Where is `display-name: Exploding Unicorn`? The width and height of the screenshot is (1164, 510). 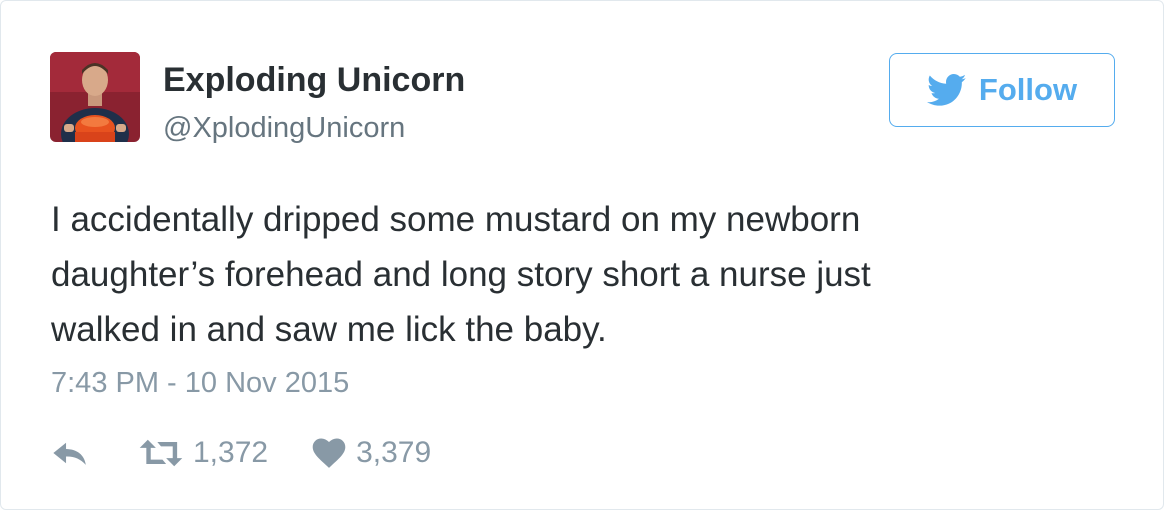 display-name: Exploding Unicorn is located at coordinates (314, 80).